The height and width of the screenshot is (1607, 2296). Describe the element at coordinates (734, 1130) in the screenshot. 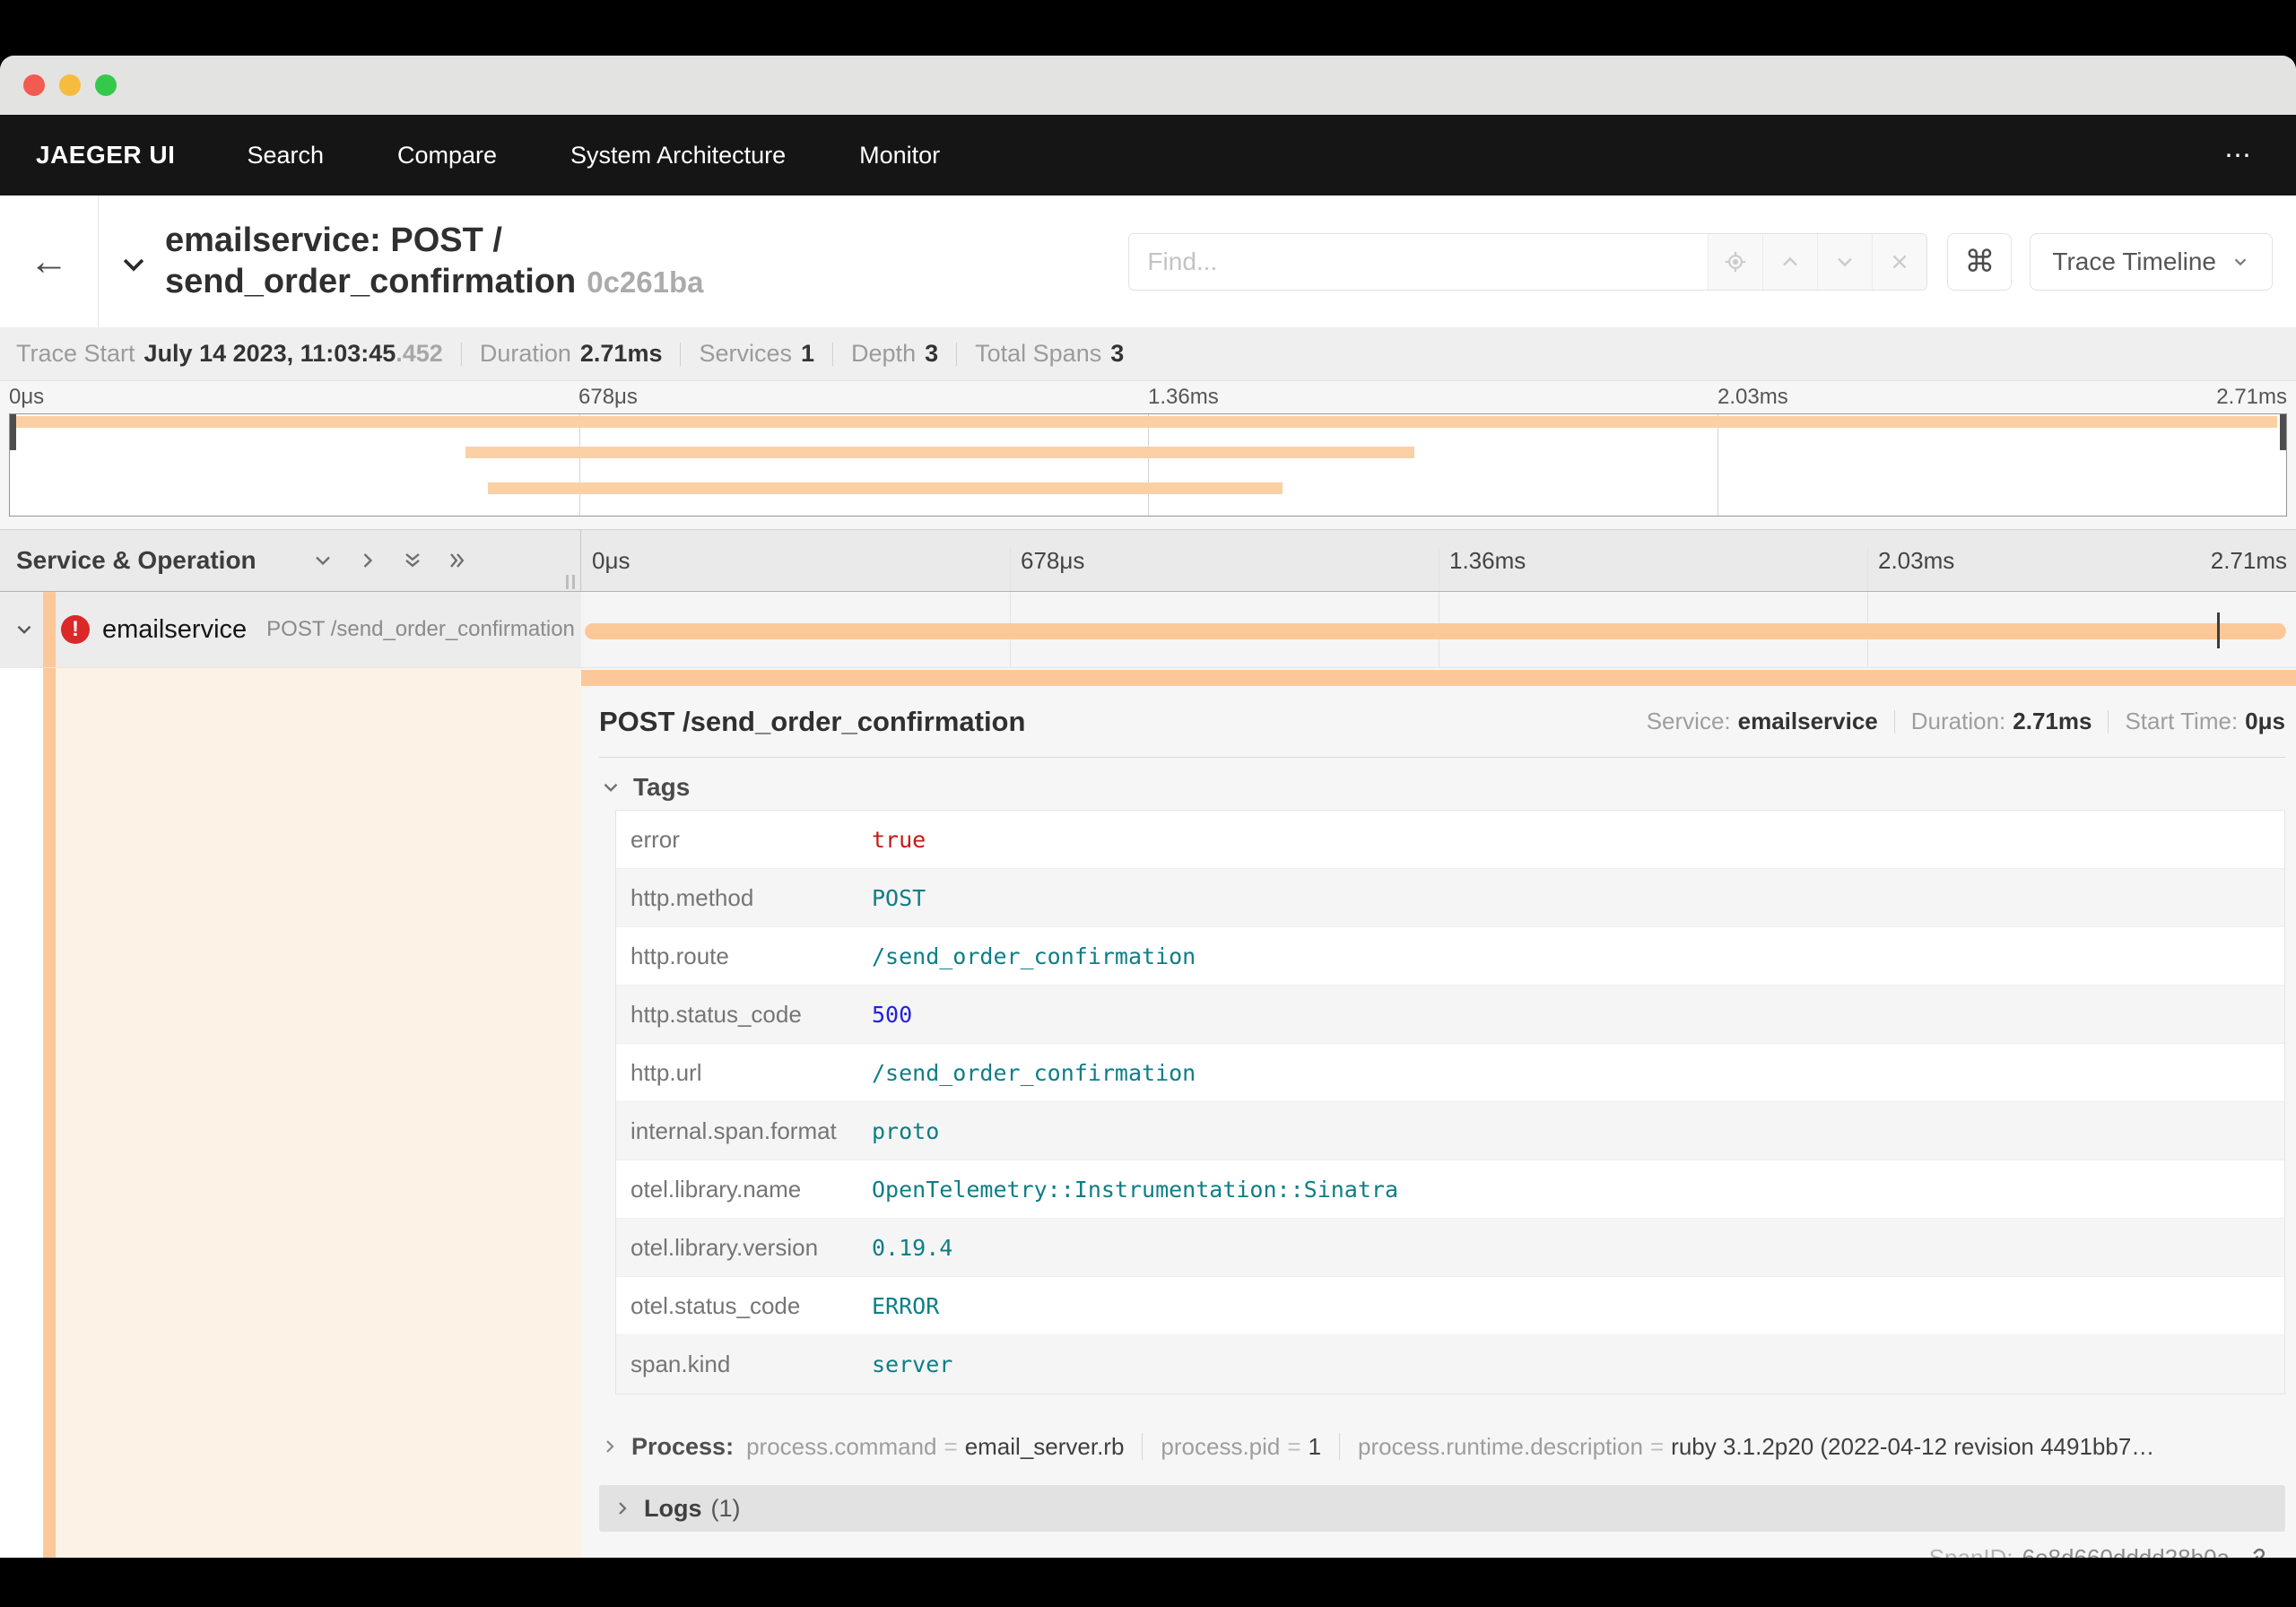

I see `tag-key: internal.span.format` at that location.